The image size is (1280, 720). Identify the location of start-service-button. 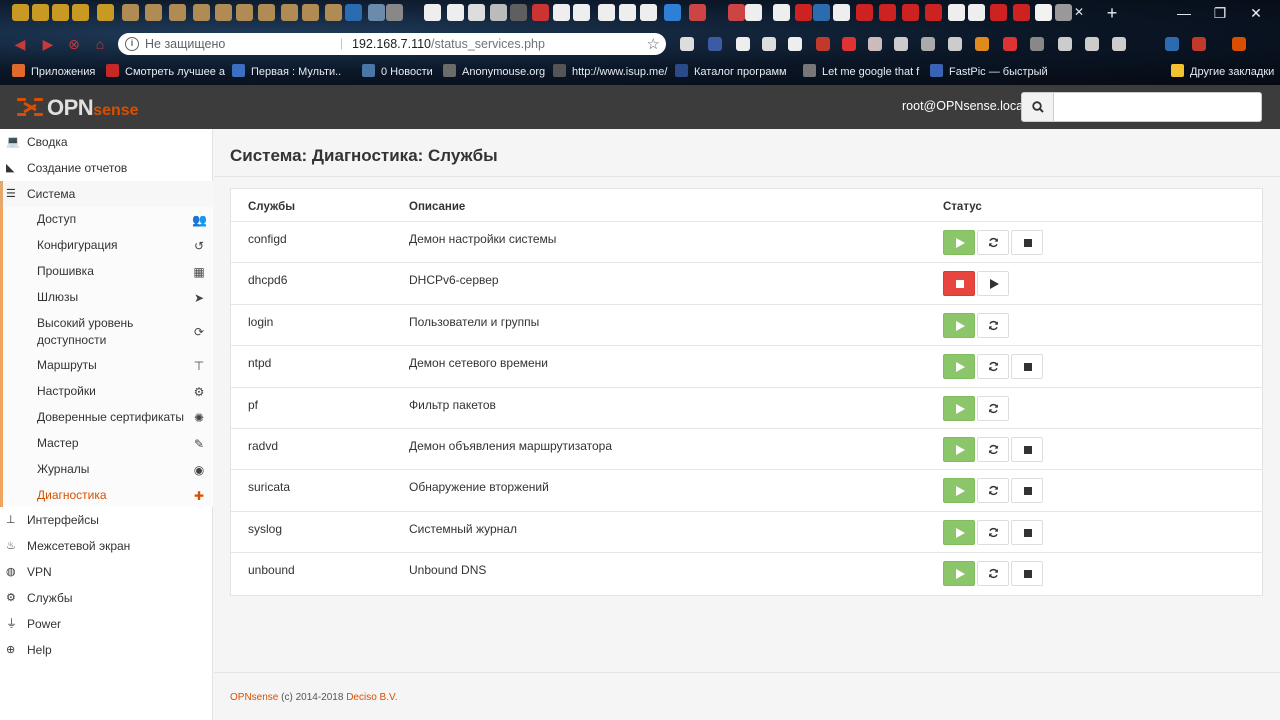
(993, 284).